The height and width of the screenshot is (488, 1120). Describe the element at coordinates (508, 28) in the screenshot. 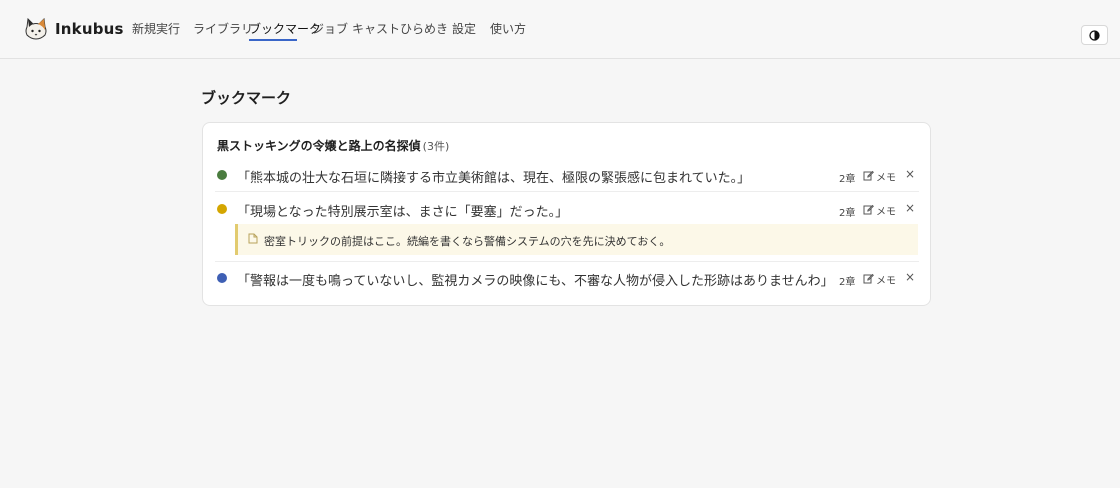

I see `nav-how-to: 使い方` at that location.